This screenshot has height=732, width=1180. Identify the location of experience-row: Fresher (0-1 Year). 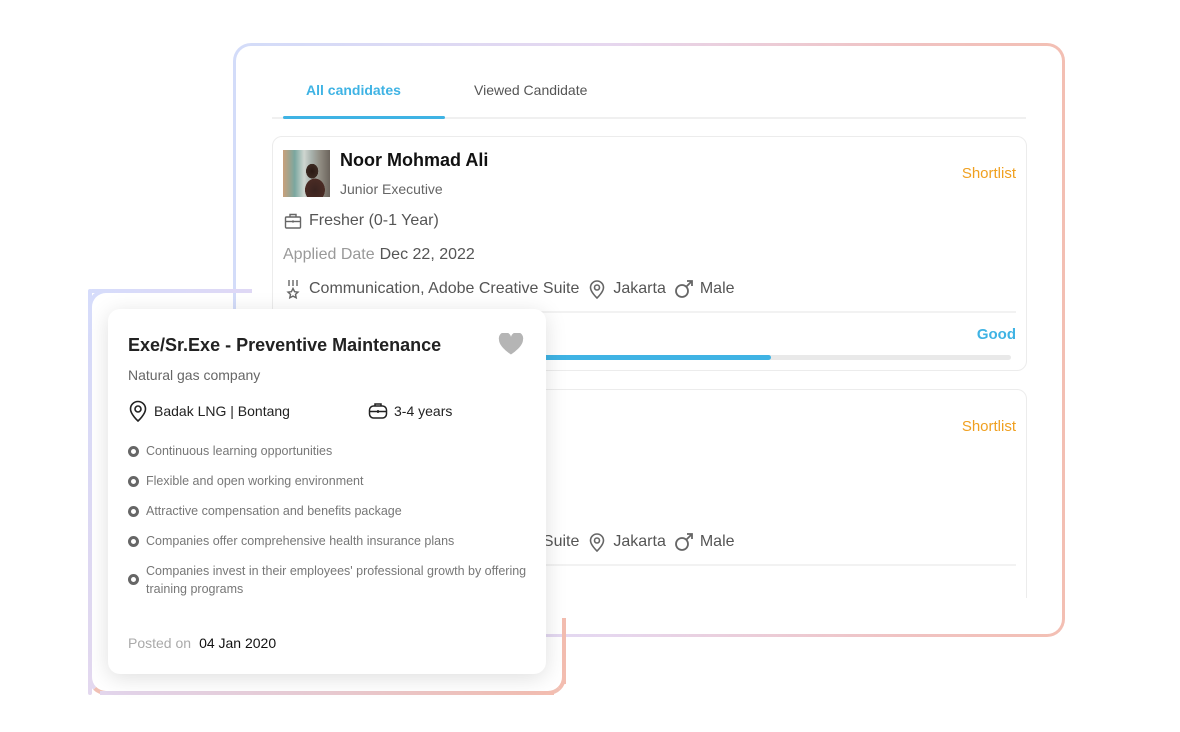
(361, 221).